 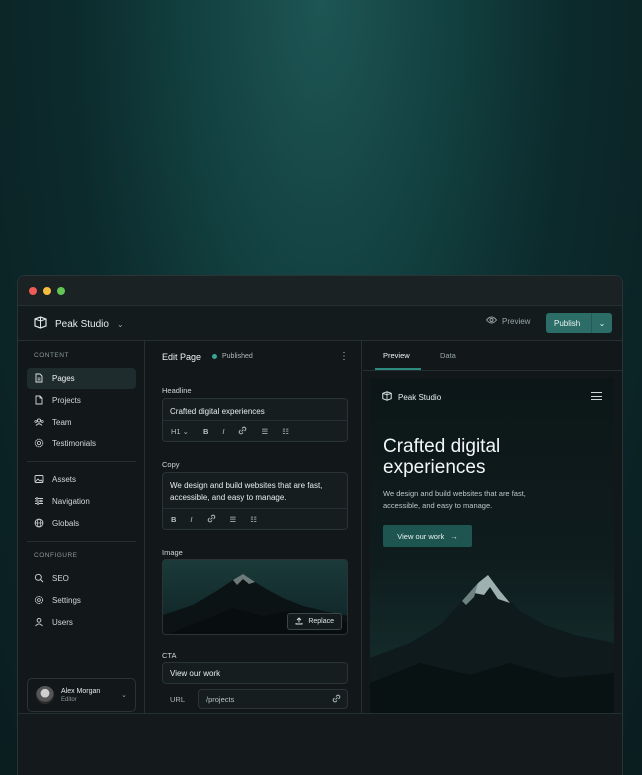 I want to click on tab-preview: Preview, so click(x=396, y=355).